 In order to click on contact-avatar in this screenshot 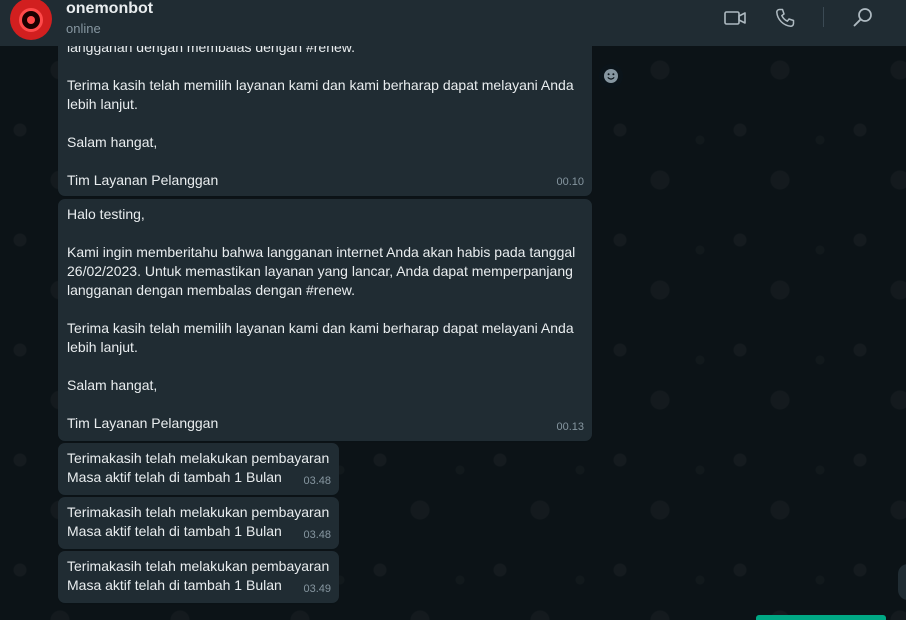, I will do `click(31, 20)`.